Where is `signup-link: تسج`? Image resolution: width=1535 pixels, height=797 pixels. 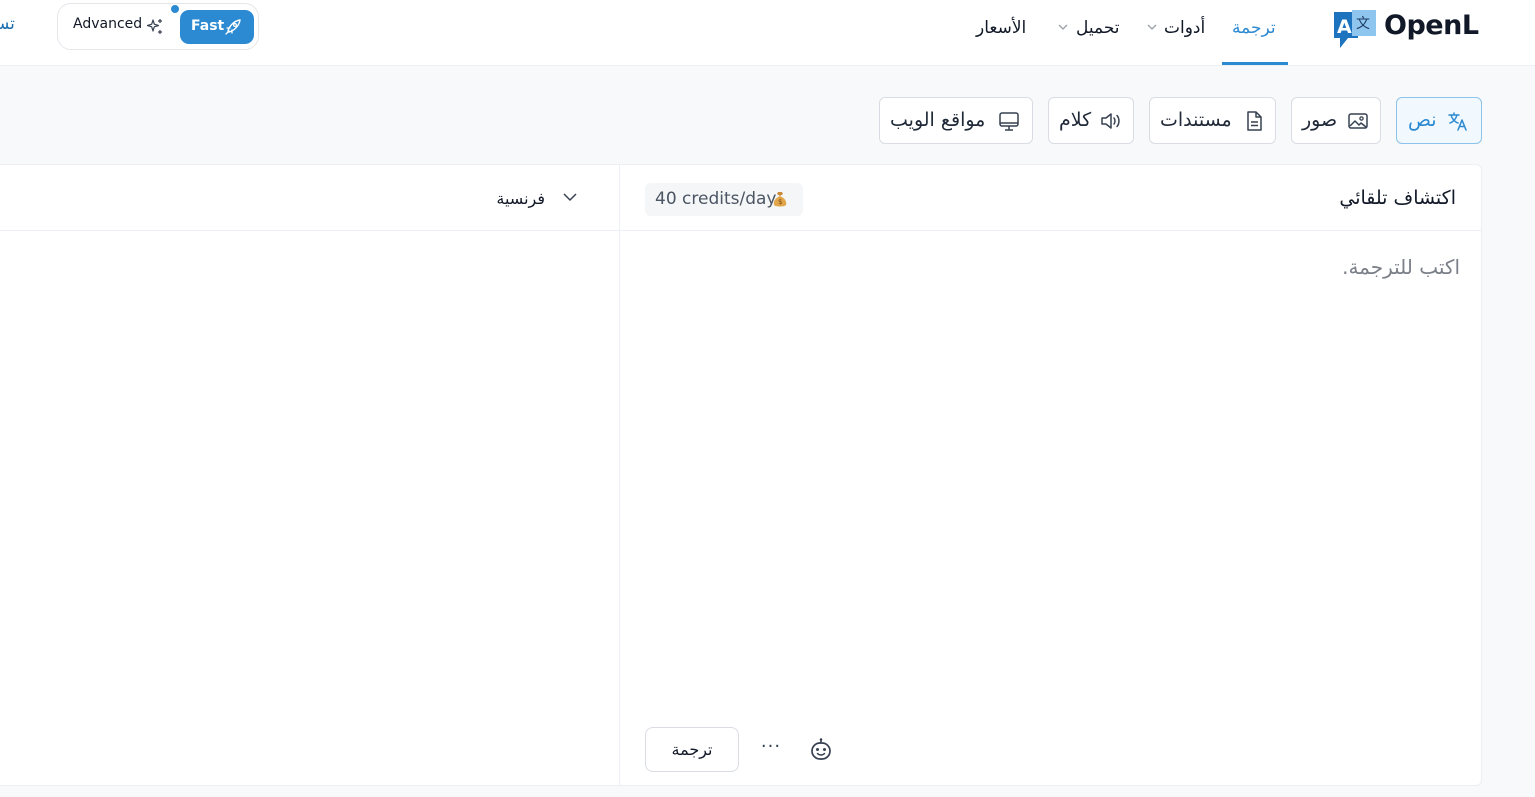 signup-link: تسج is located at coordinates (7, 24).